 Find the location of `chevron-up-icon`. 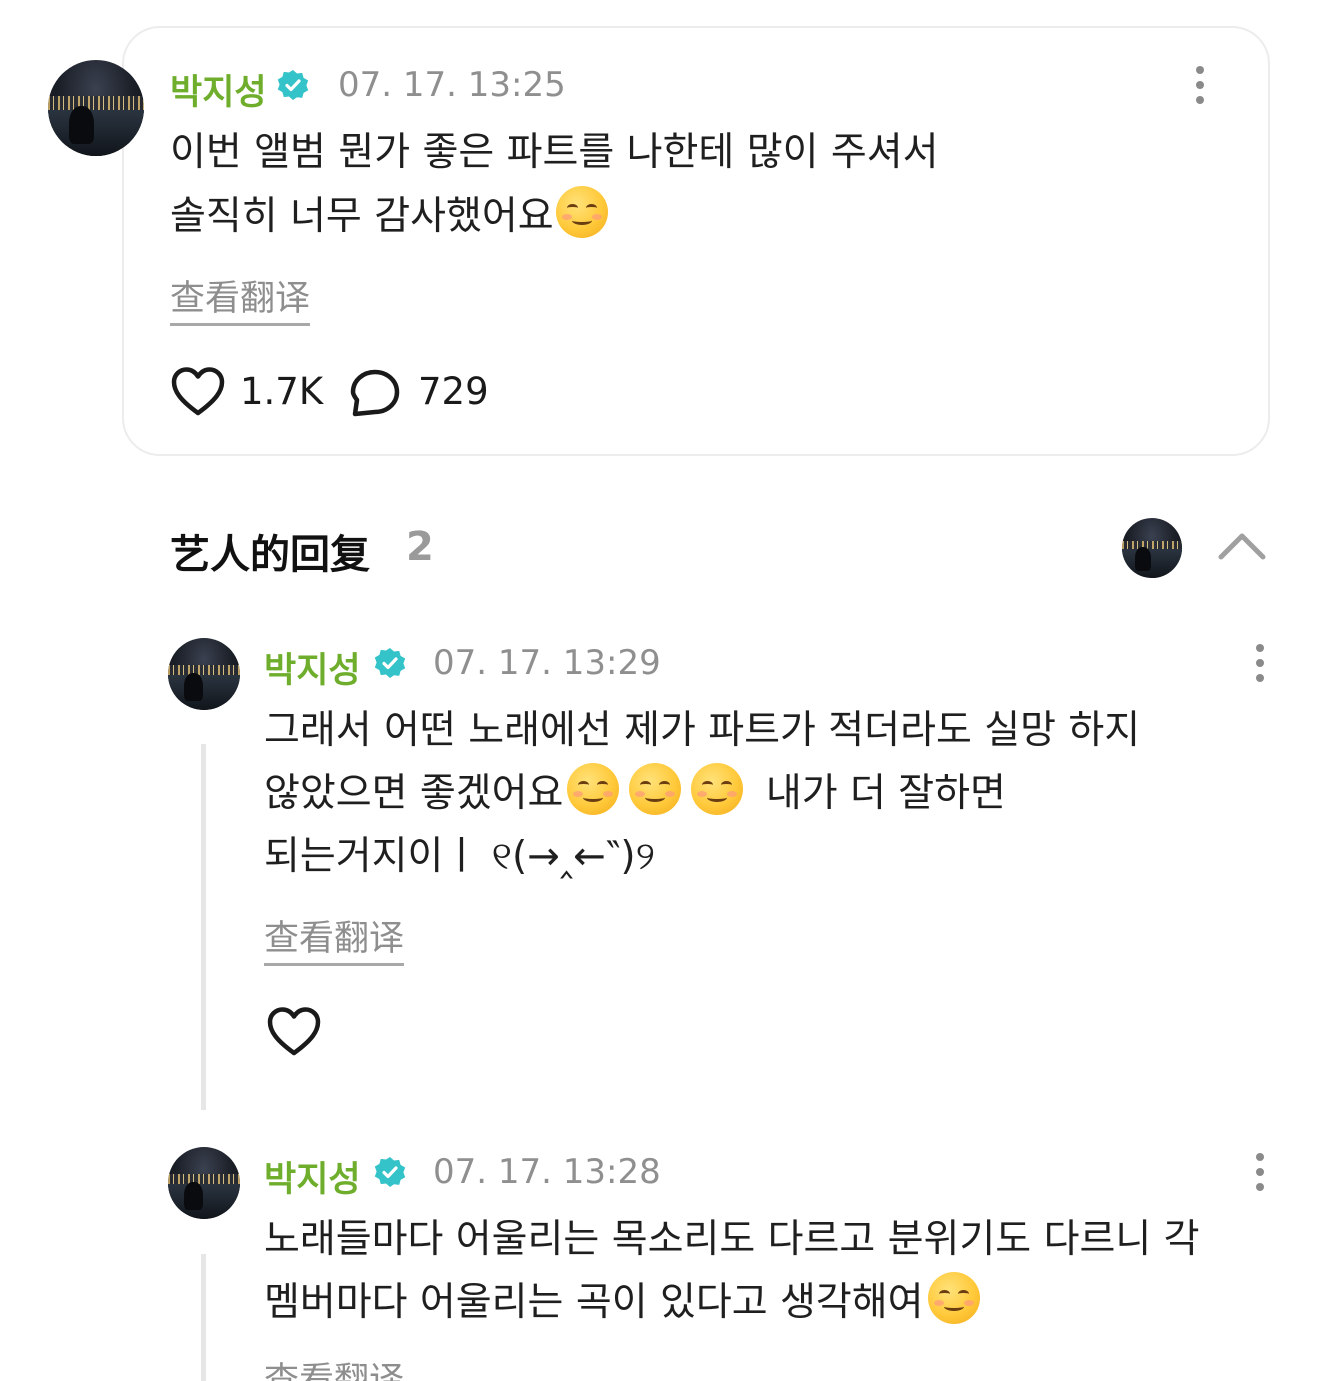

chevron-up-icon is located at coordinates (1242, 546).